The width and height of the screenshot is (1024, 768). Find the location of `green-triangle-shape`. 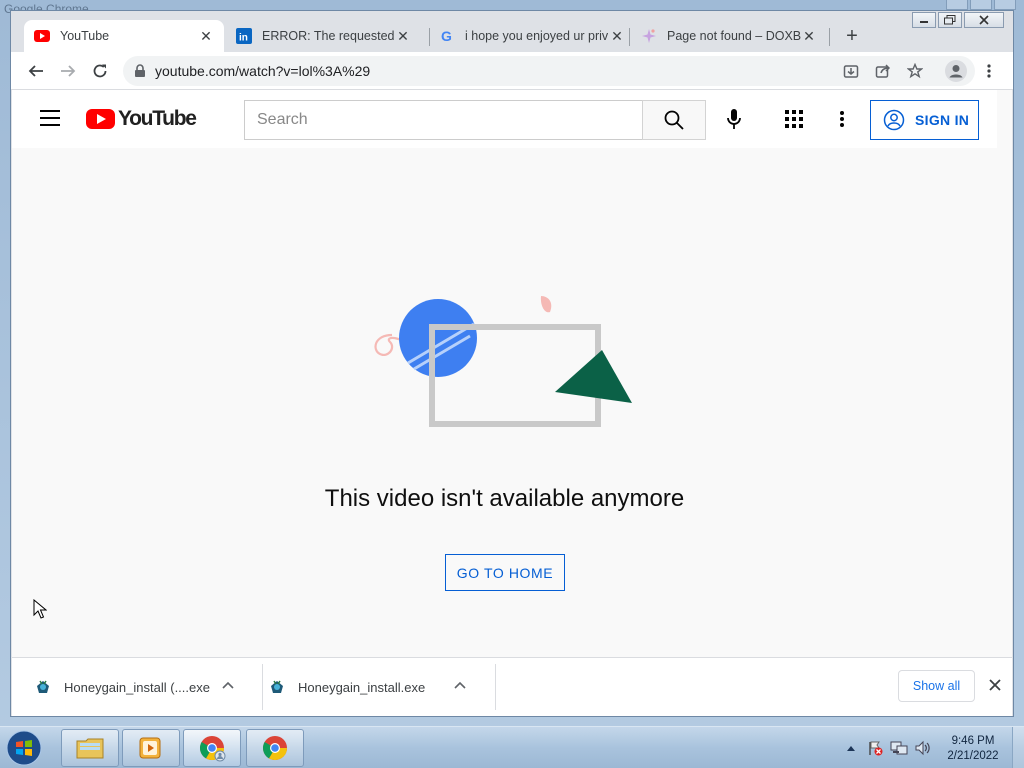

green-triangle-shape is located at coordinates (593, 376).